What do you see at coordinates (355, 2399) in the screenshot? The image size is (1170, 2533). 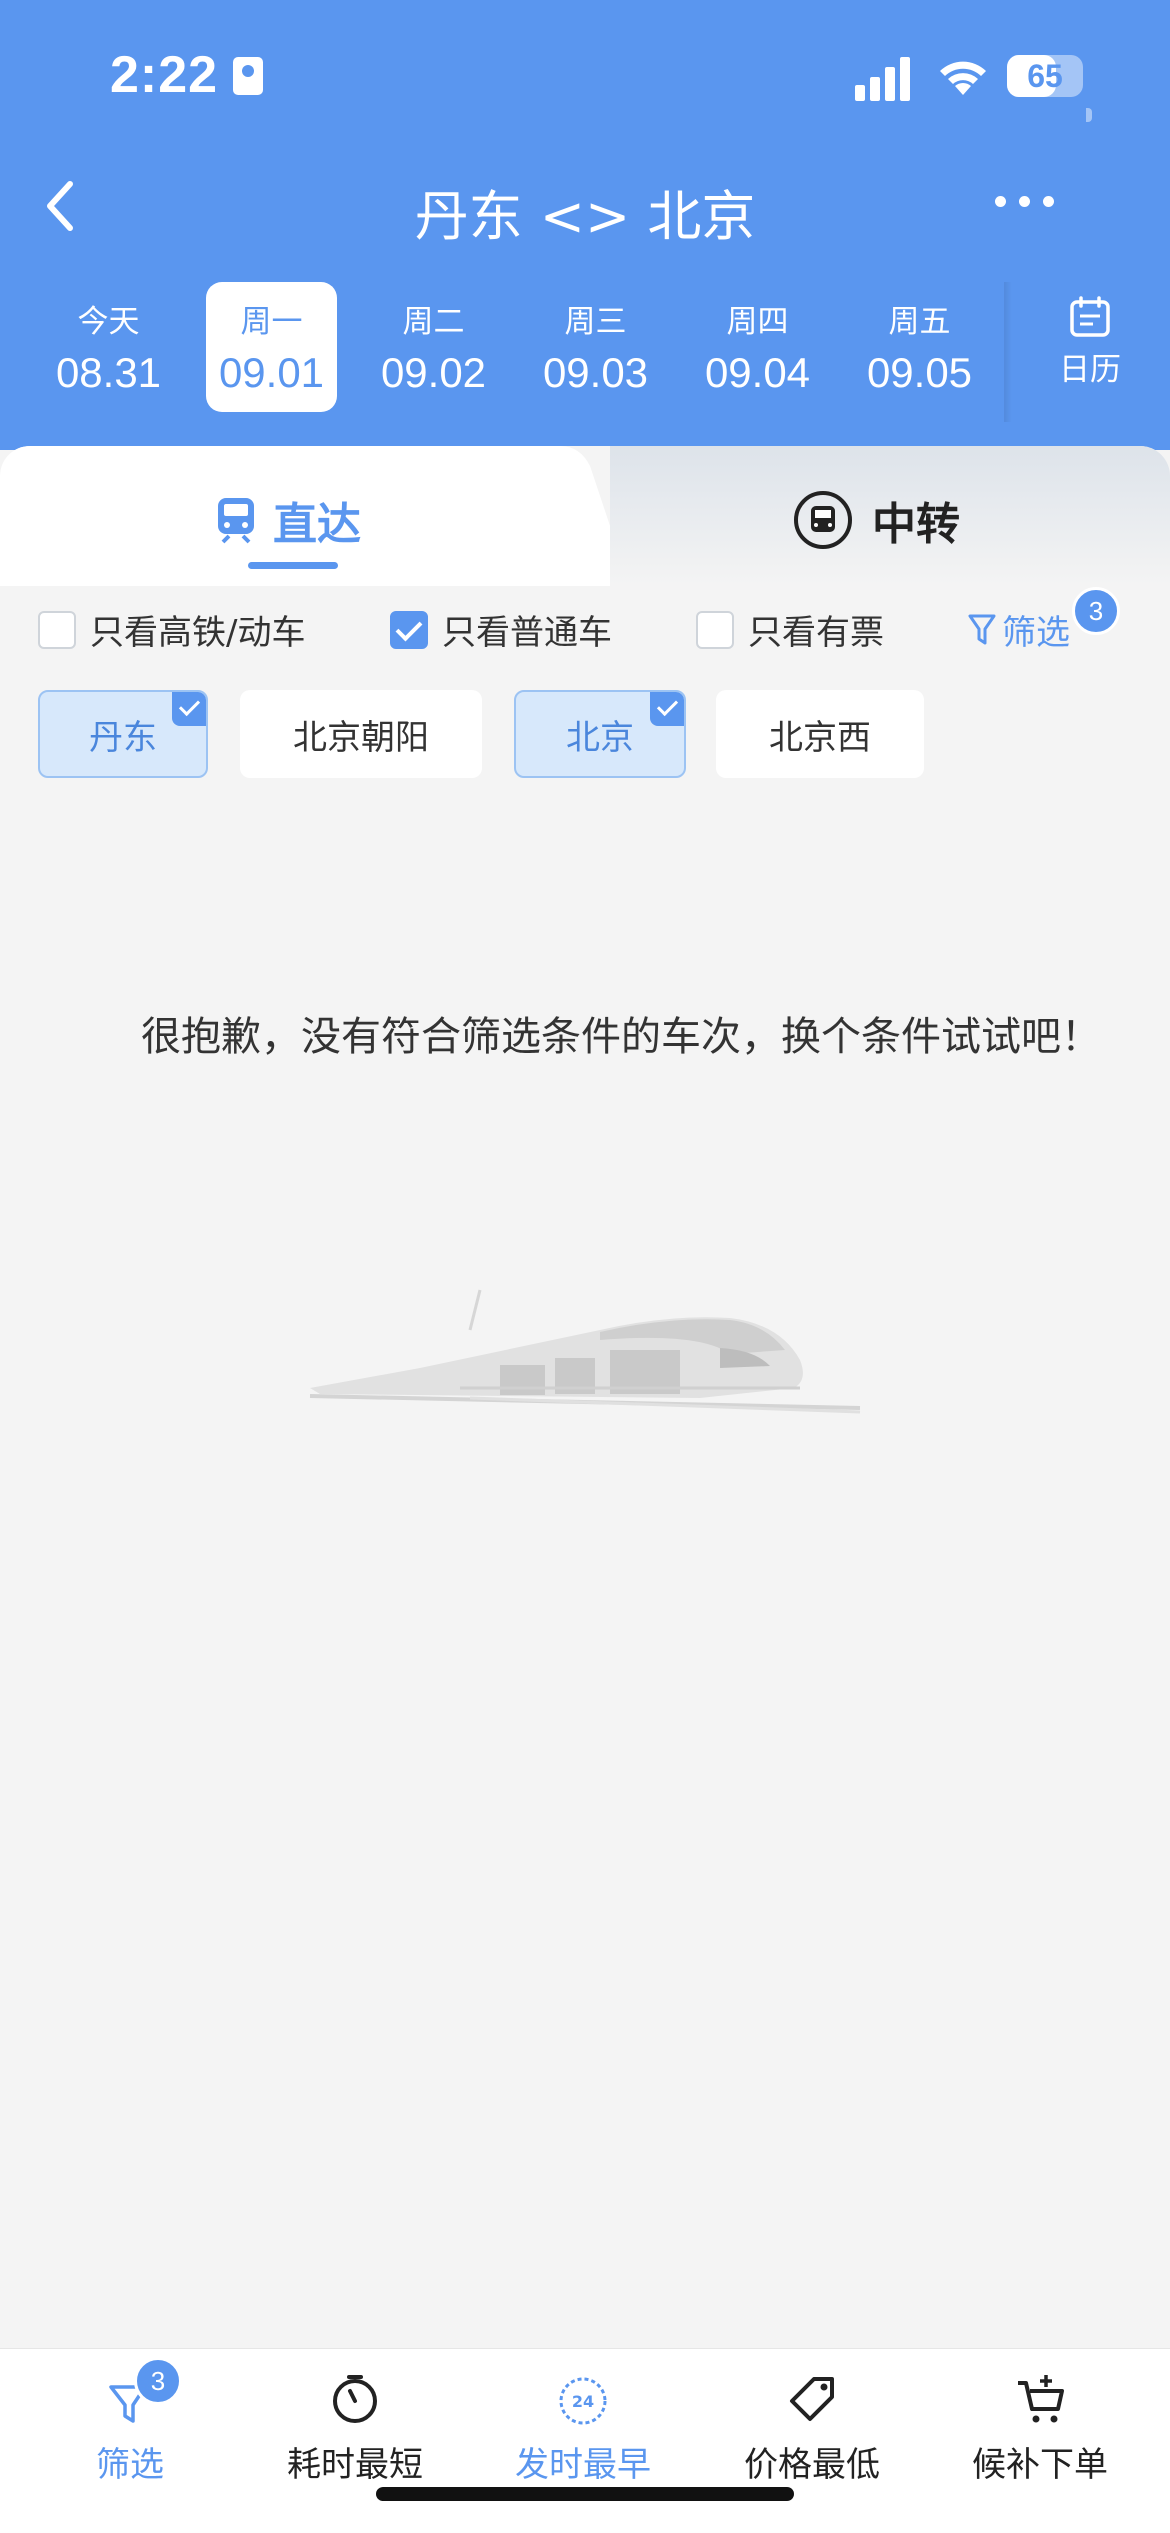 I see `timer-icon` at bounding box center [355, 2399].